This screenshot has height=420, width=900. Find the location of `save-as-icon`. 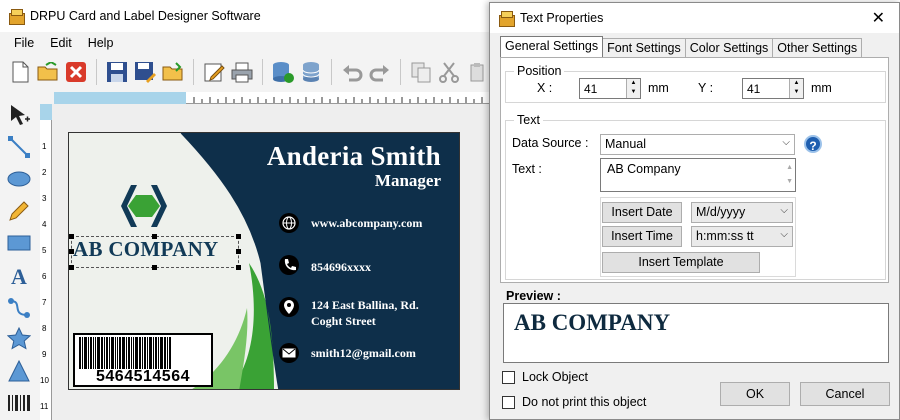

save-as-icon is located at coordinates (145, 72).